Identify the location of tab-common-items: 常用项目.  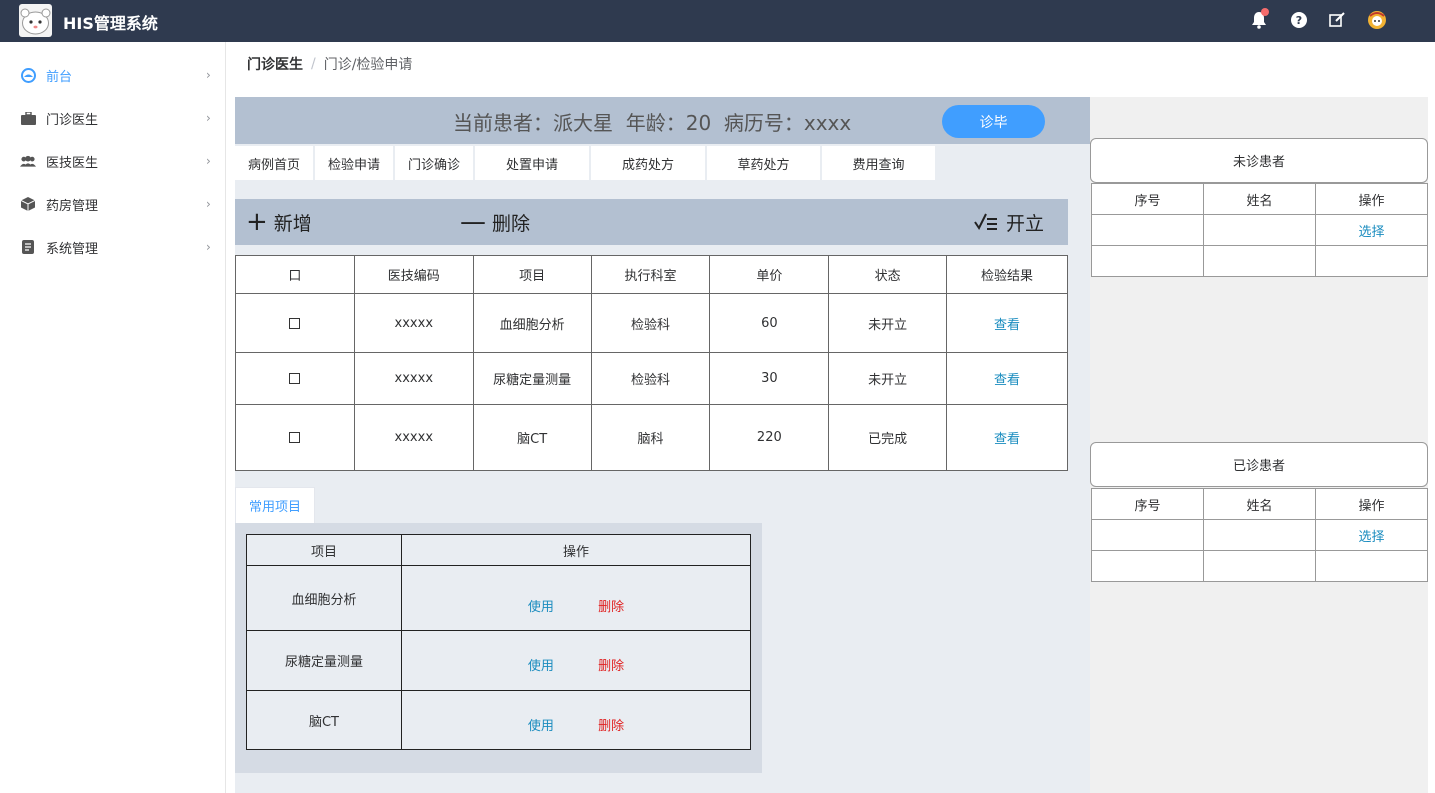
(275, 505).